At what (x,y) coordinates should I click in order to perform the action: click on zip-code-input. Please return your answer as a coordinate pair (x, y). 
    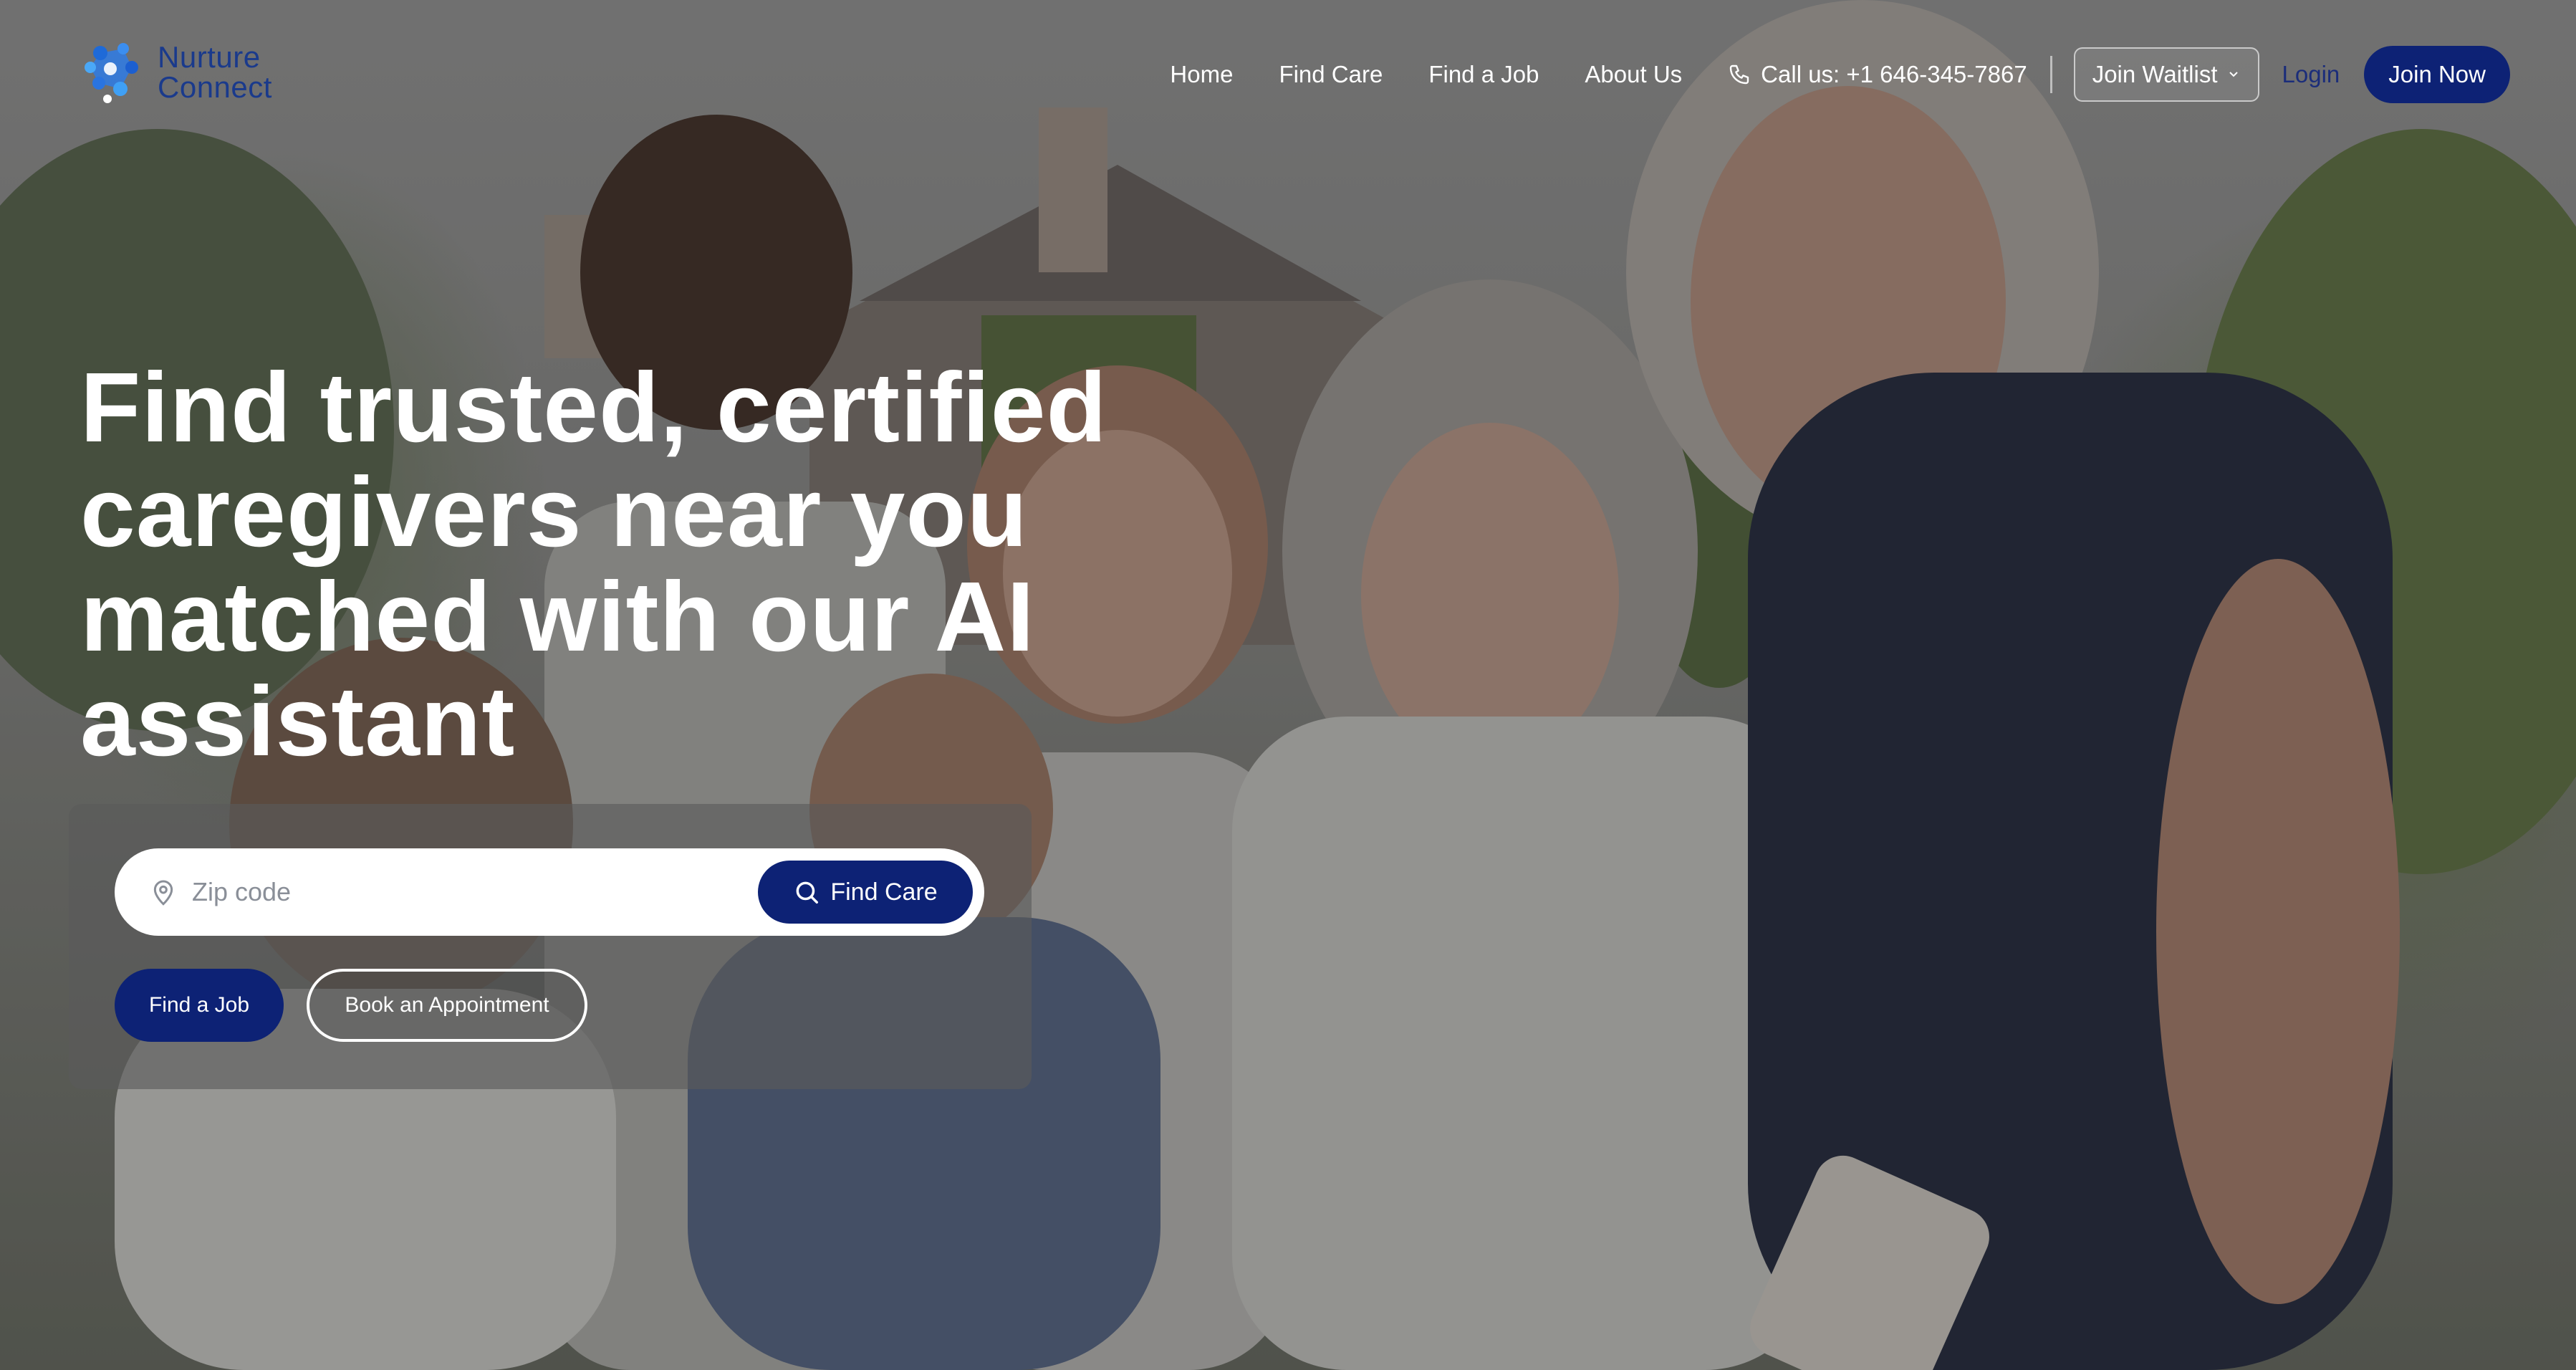
    Looking at the image, I should click on (475, 892).